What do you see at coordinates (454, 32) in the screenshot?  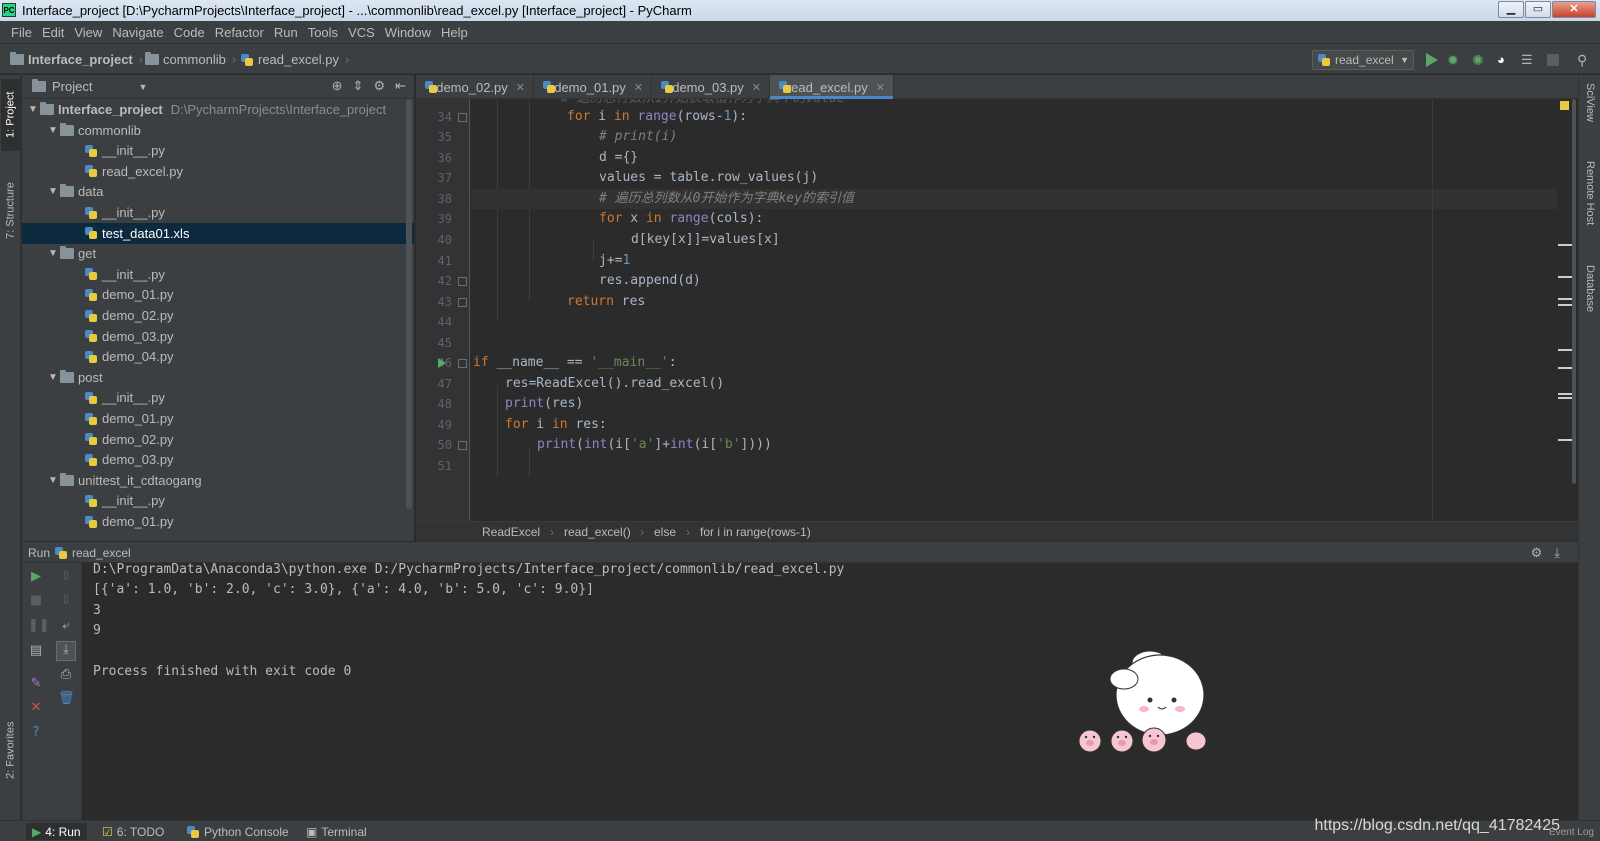 I see `menu-help: Help` at bounding box center [454, 32].